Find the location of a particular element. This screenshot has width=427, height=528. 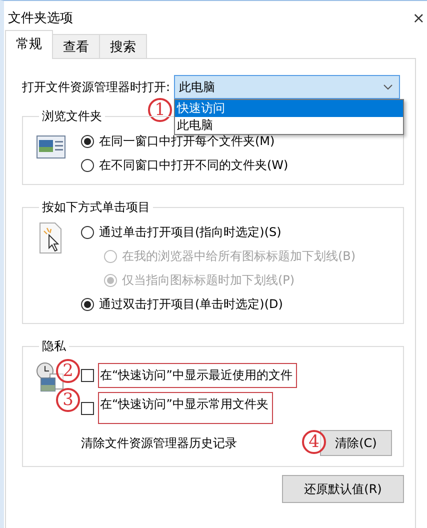

field-label: 打开文件资源管理器时打开: is located at coordinates (96, 87).